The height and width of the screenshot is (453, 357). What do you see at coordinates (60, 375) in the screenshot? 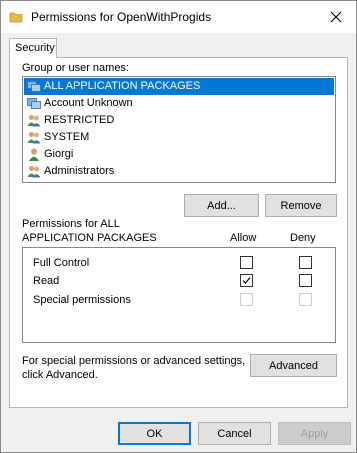
I see `advanced-hint-line2: click Advanced.` at bounding box center [60, 375].